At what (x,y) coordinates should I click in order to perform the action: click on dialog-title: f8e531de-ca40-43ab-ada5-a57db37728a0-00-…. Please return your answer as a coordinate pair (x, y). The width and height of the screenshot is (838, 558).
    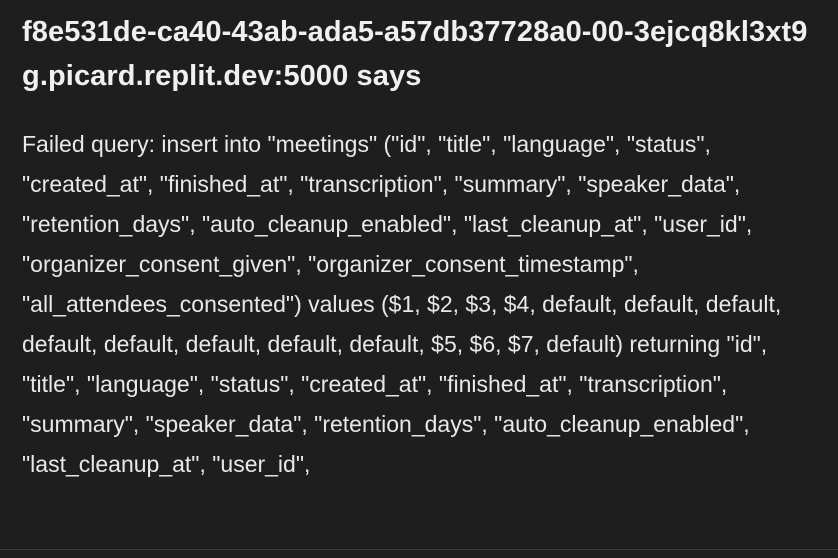
    Looking at the image, I should click on (415, 54).